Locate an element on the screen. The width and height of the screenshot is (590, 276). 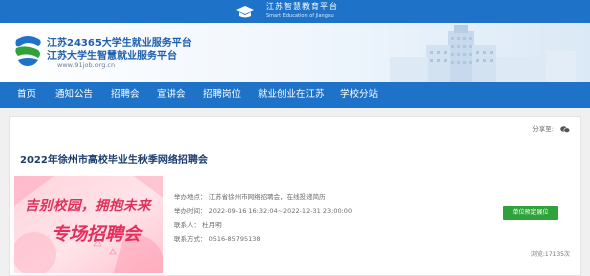
poster-slogan: 吉别校园，拥抱未来 is located at coordinates (88, 206).